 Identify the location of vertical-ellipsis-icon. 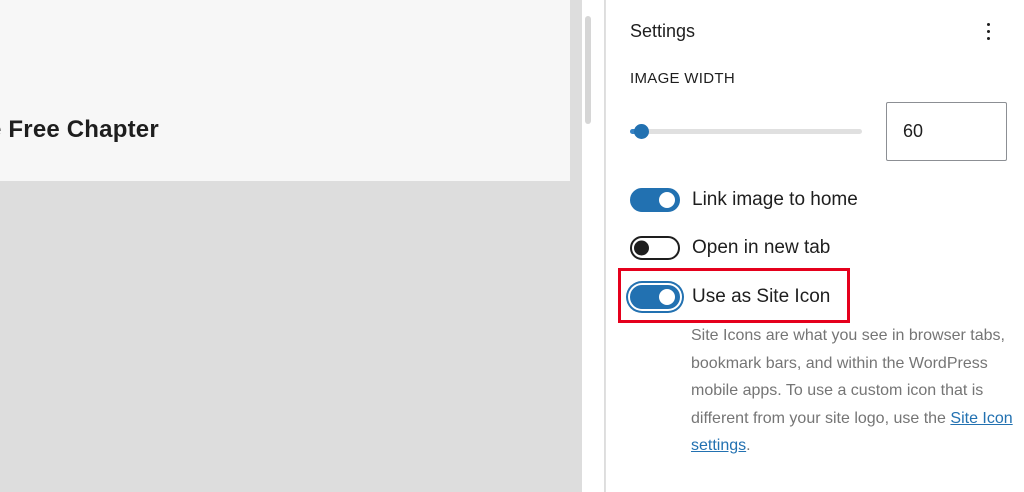
(988, 24).